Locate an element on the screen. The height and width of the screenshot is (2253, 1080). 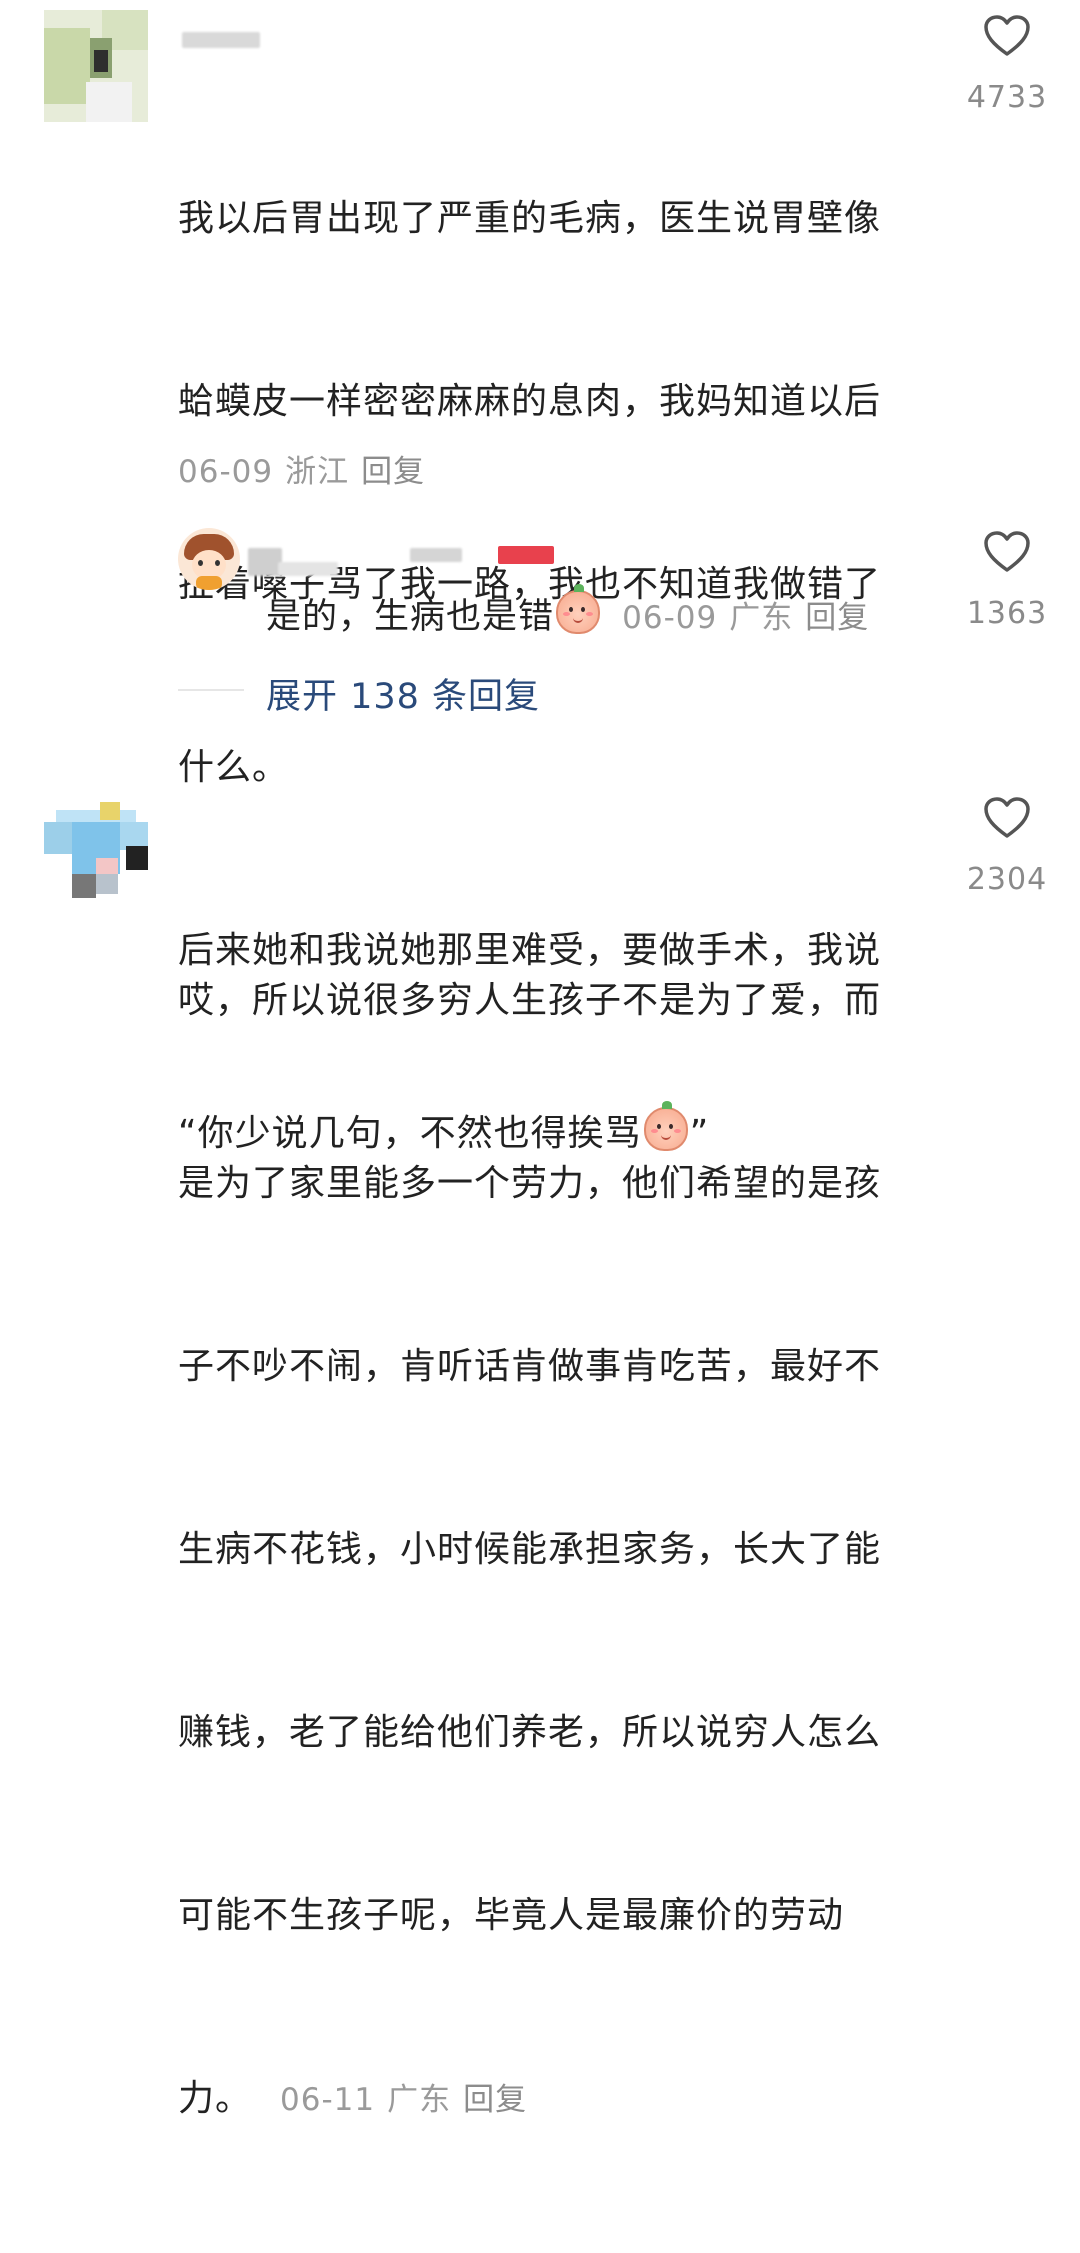
reply-text: 是的，生病也是错 06-09 广东 回复 is located at coordinates (573, 611).